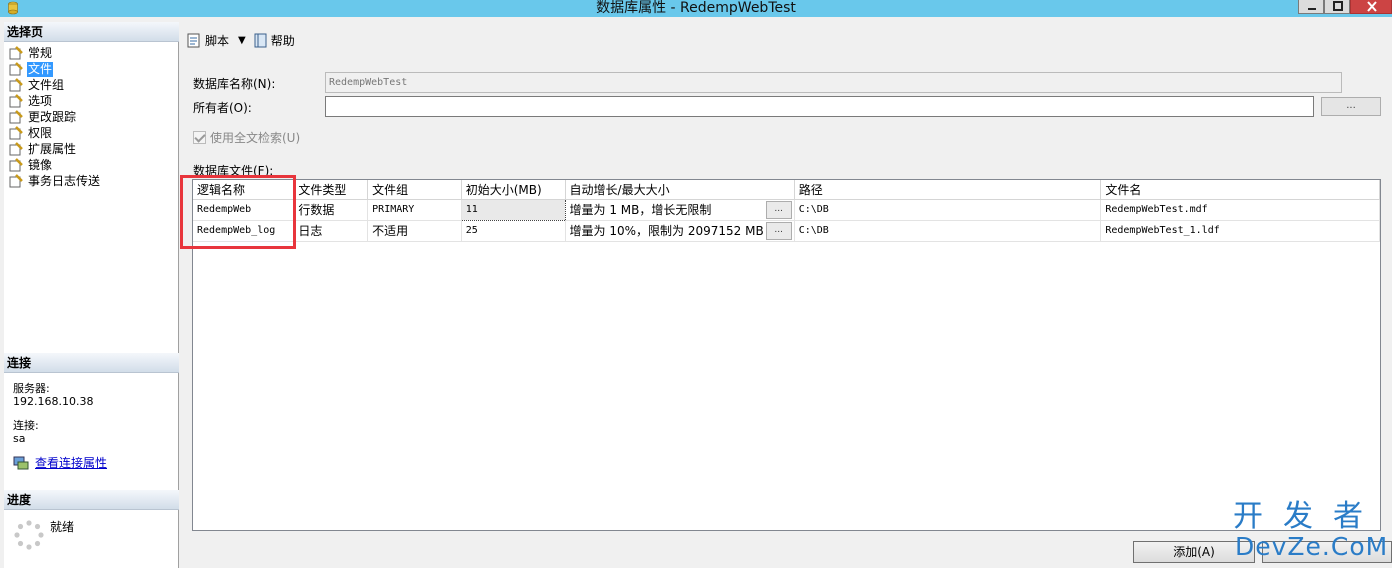 This screenshot has height=568, width=1392. Describe the element at coordinates (666, 231) in the screenshot. I see `autogrowth-text: 增量为 10%，限制为 2097152 MB` at that location.